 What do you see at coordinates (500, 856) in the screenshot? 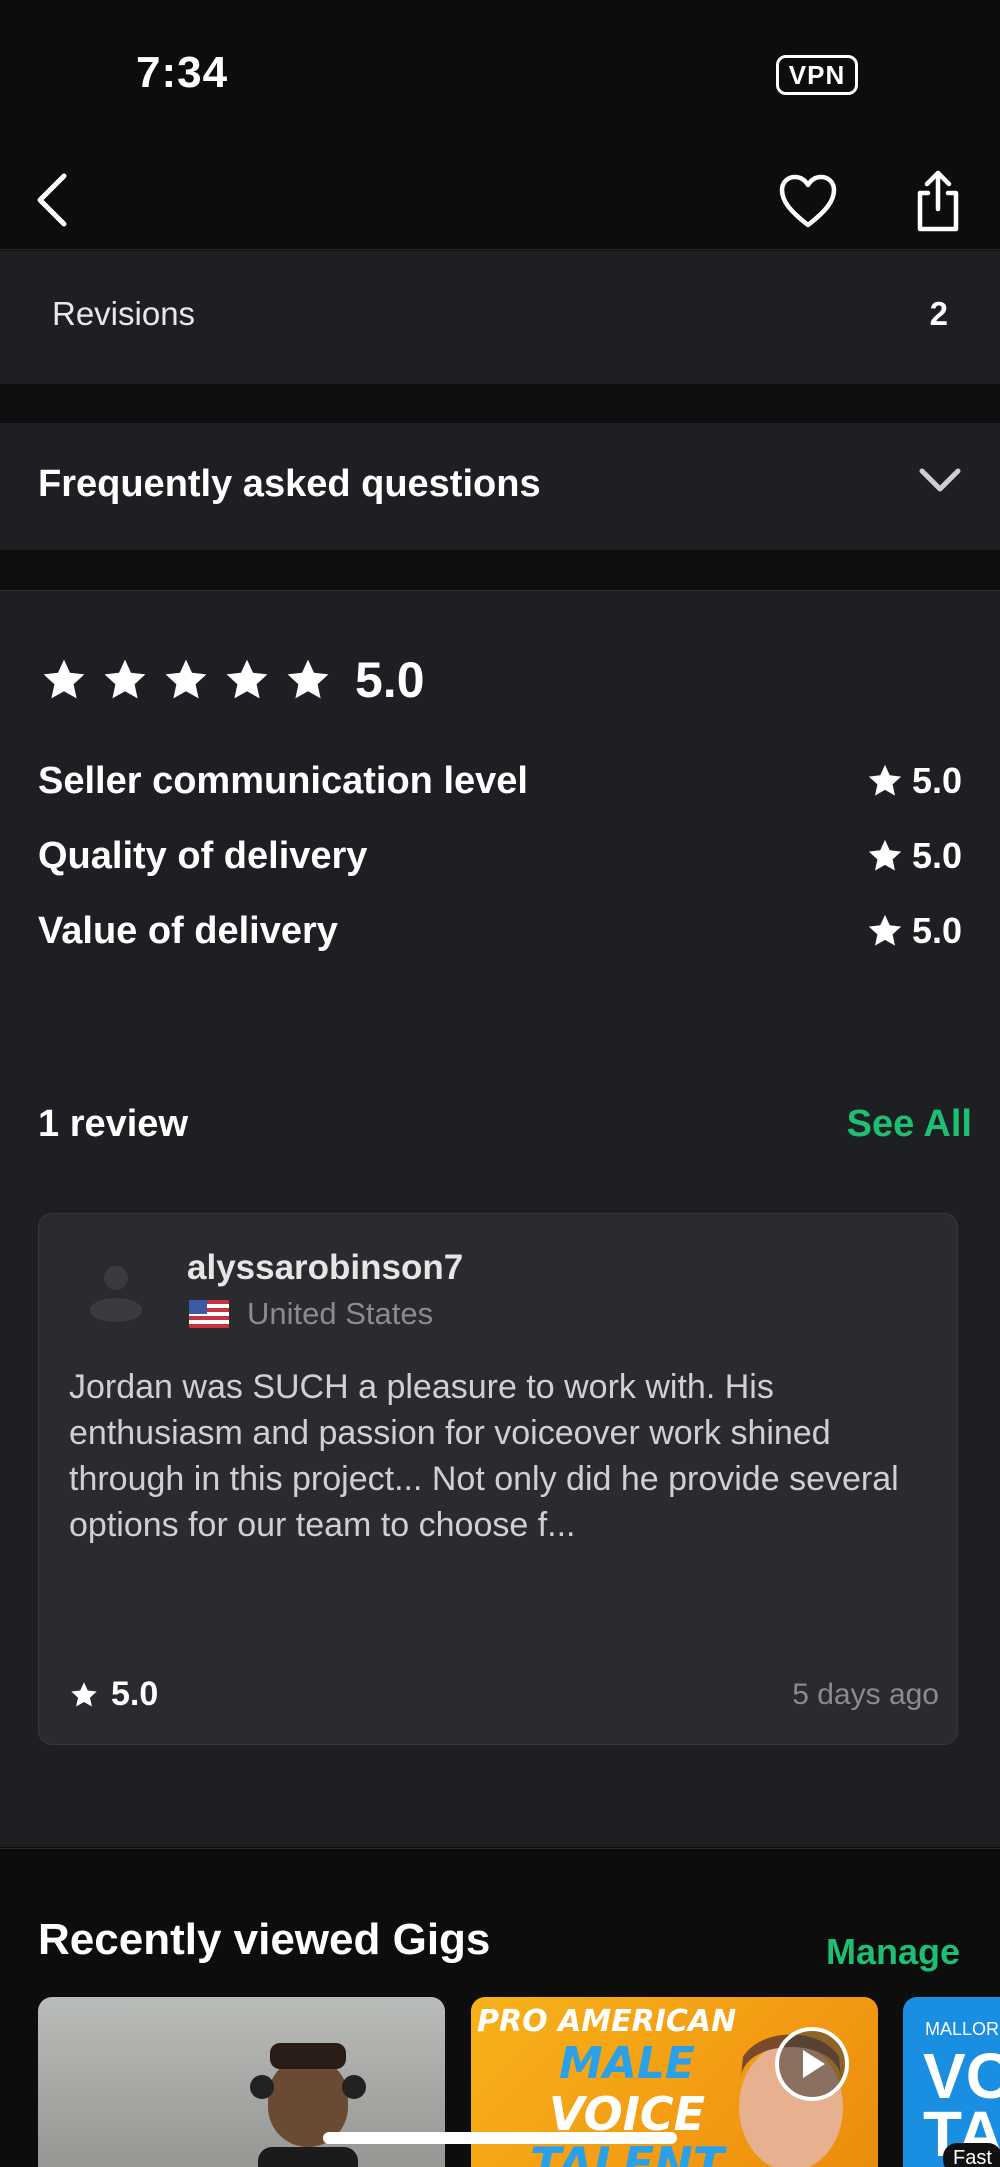
I see `metric-row: Quality of delivery 5.0` at bounding box center [500, 856].